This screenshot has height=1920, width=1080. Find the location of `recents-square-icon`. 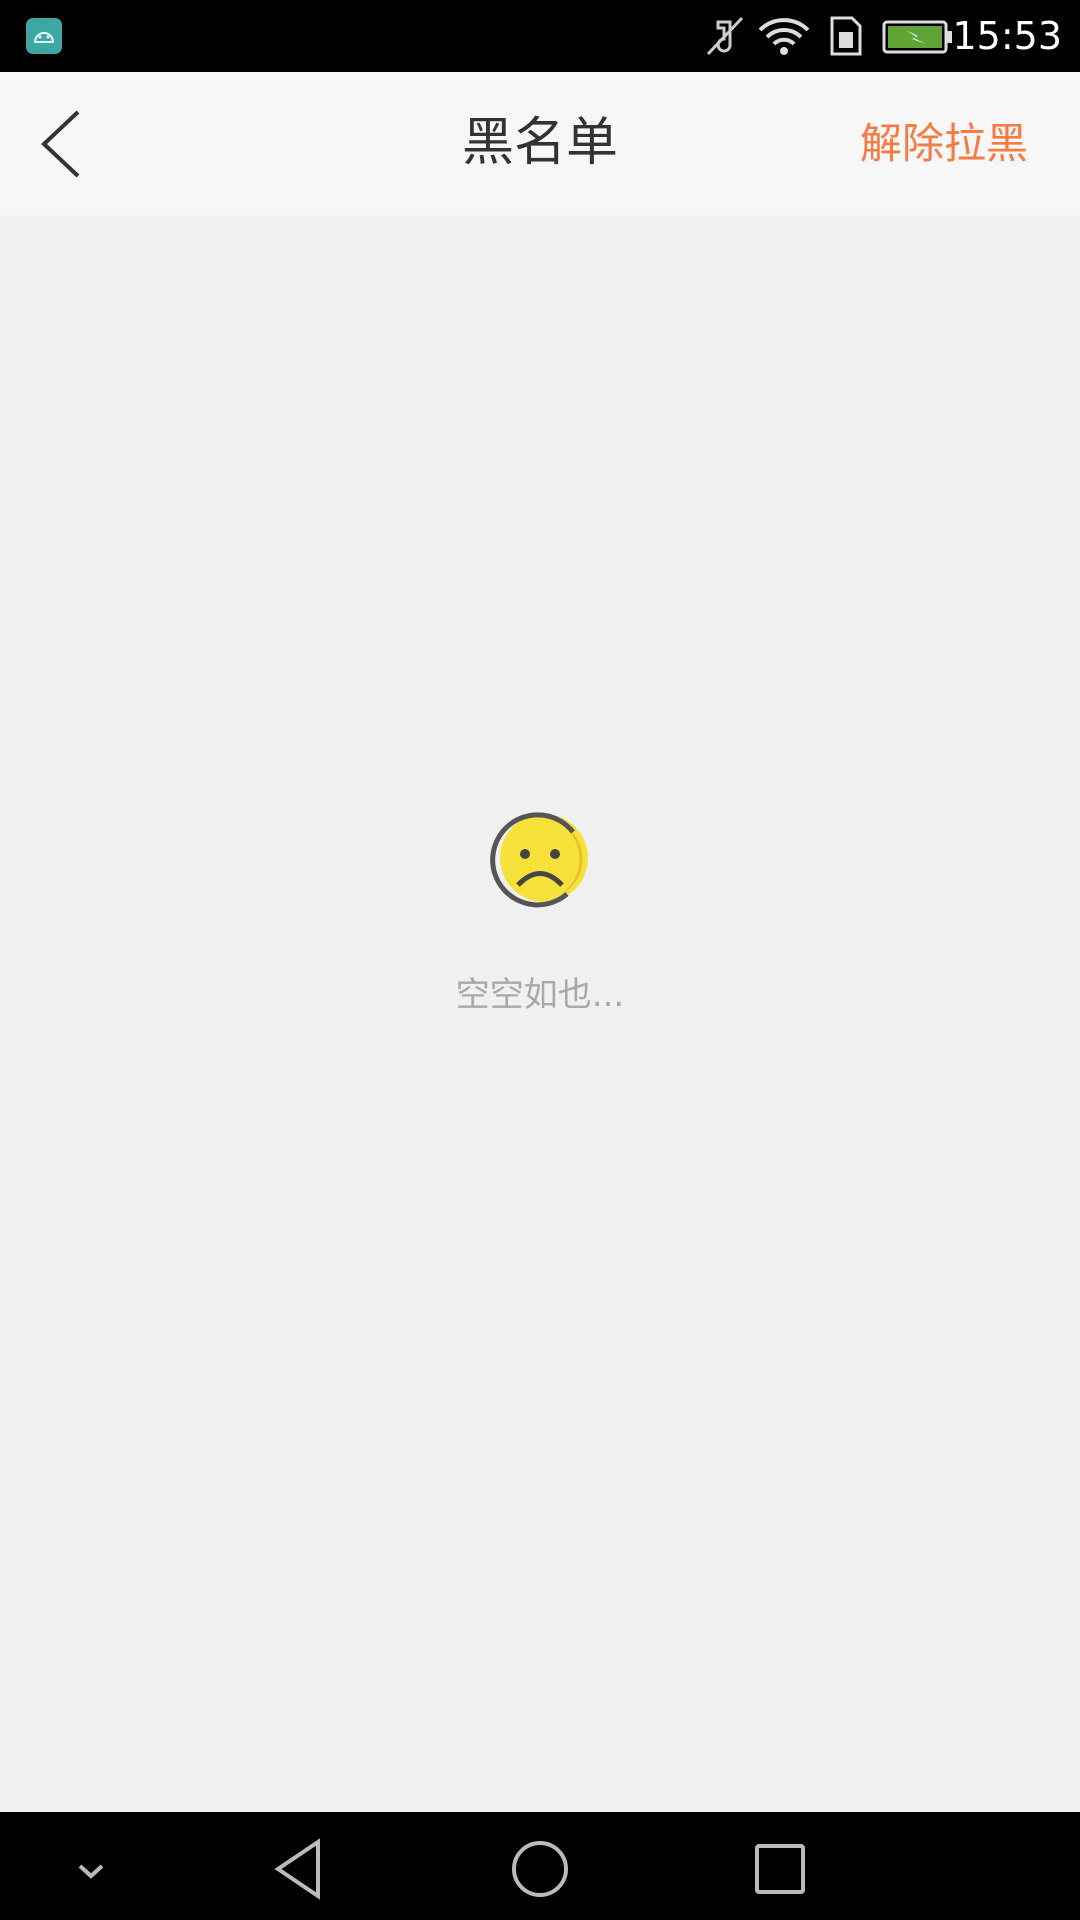

recents-square-icon is located at coordinates (780, 1869).